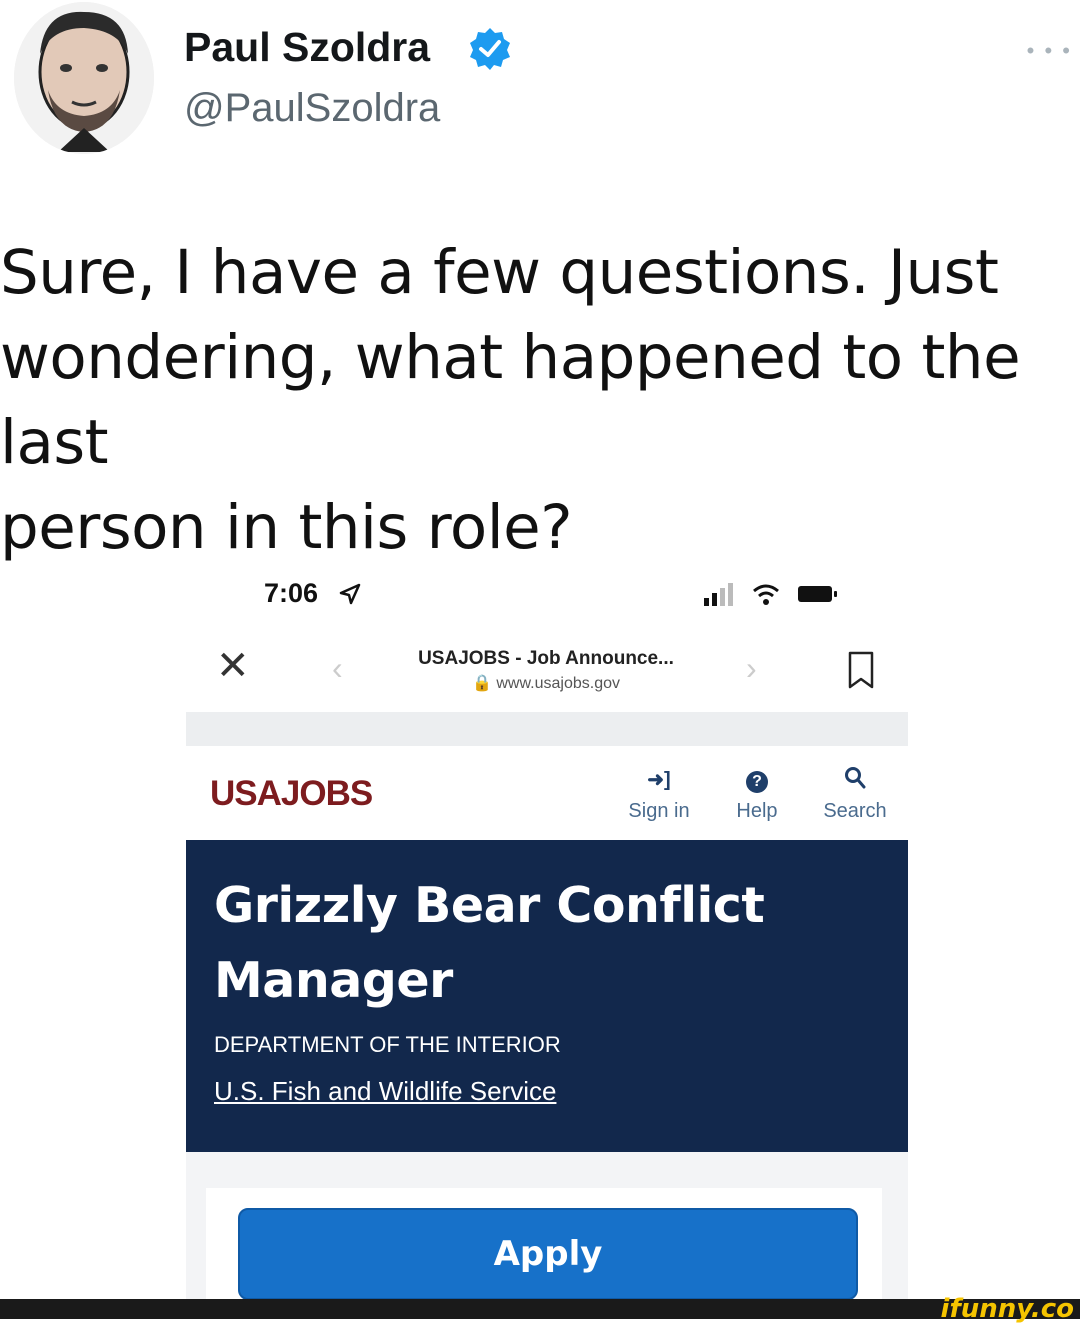 The width and height of the screenshot is (1080, 1324). What do you see at coordinates (817, 594) in the screenshot?
I see `battery-icon` at bounding box center [817, 594].